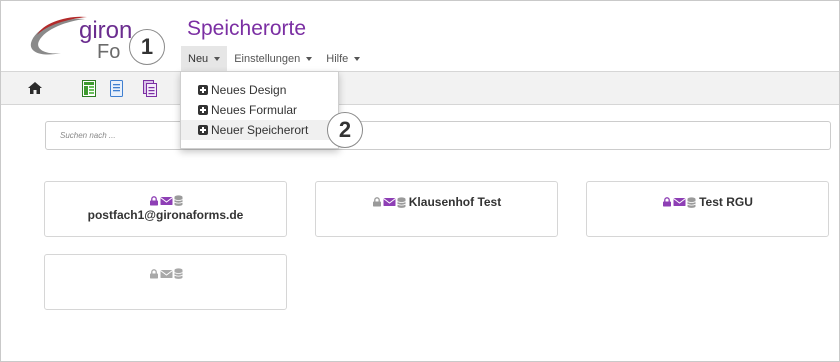 The width and height of the screenshot is (840, 362). Describe the element at coordinates (438, 135) in the screenshot. I see `search-input` at that location.